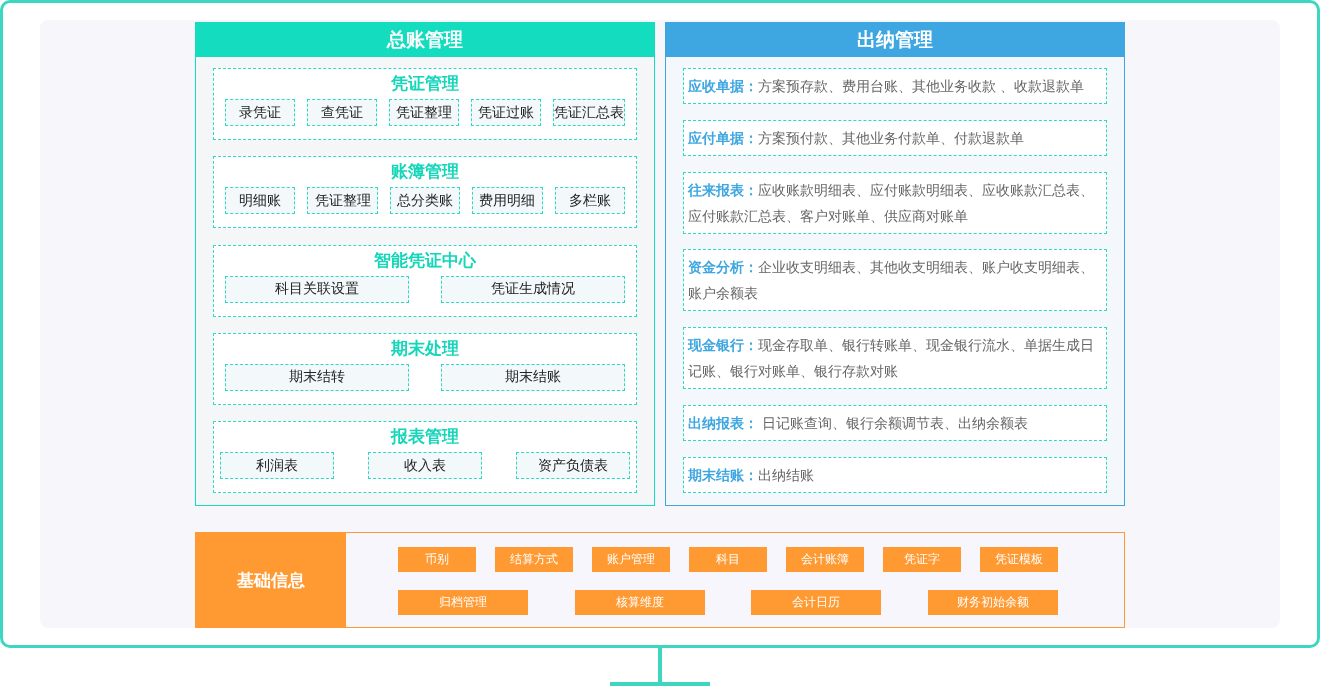 The width and height of the screenshot is (1320, 686). I want to click on module-item: 总分类账, so click(425, 201).